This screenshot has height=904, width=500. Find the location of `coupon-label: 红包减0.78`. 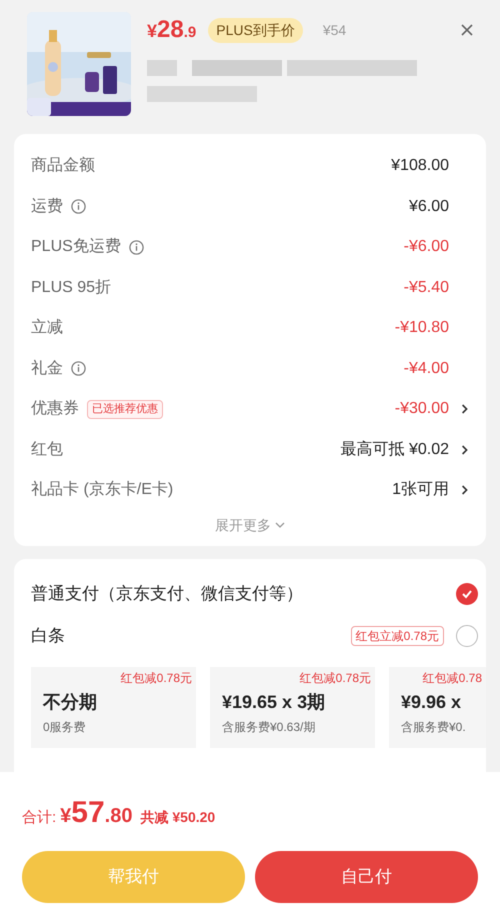

coupon-label: 红包减0.78 is located at coordinates (452, 678).